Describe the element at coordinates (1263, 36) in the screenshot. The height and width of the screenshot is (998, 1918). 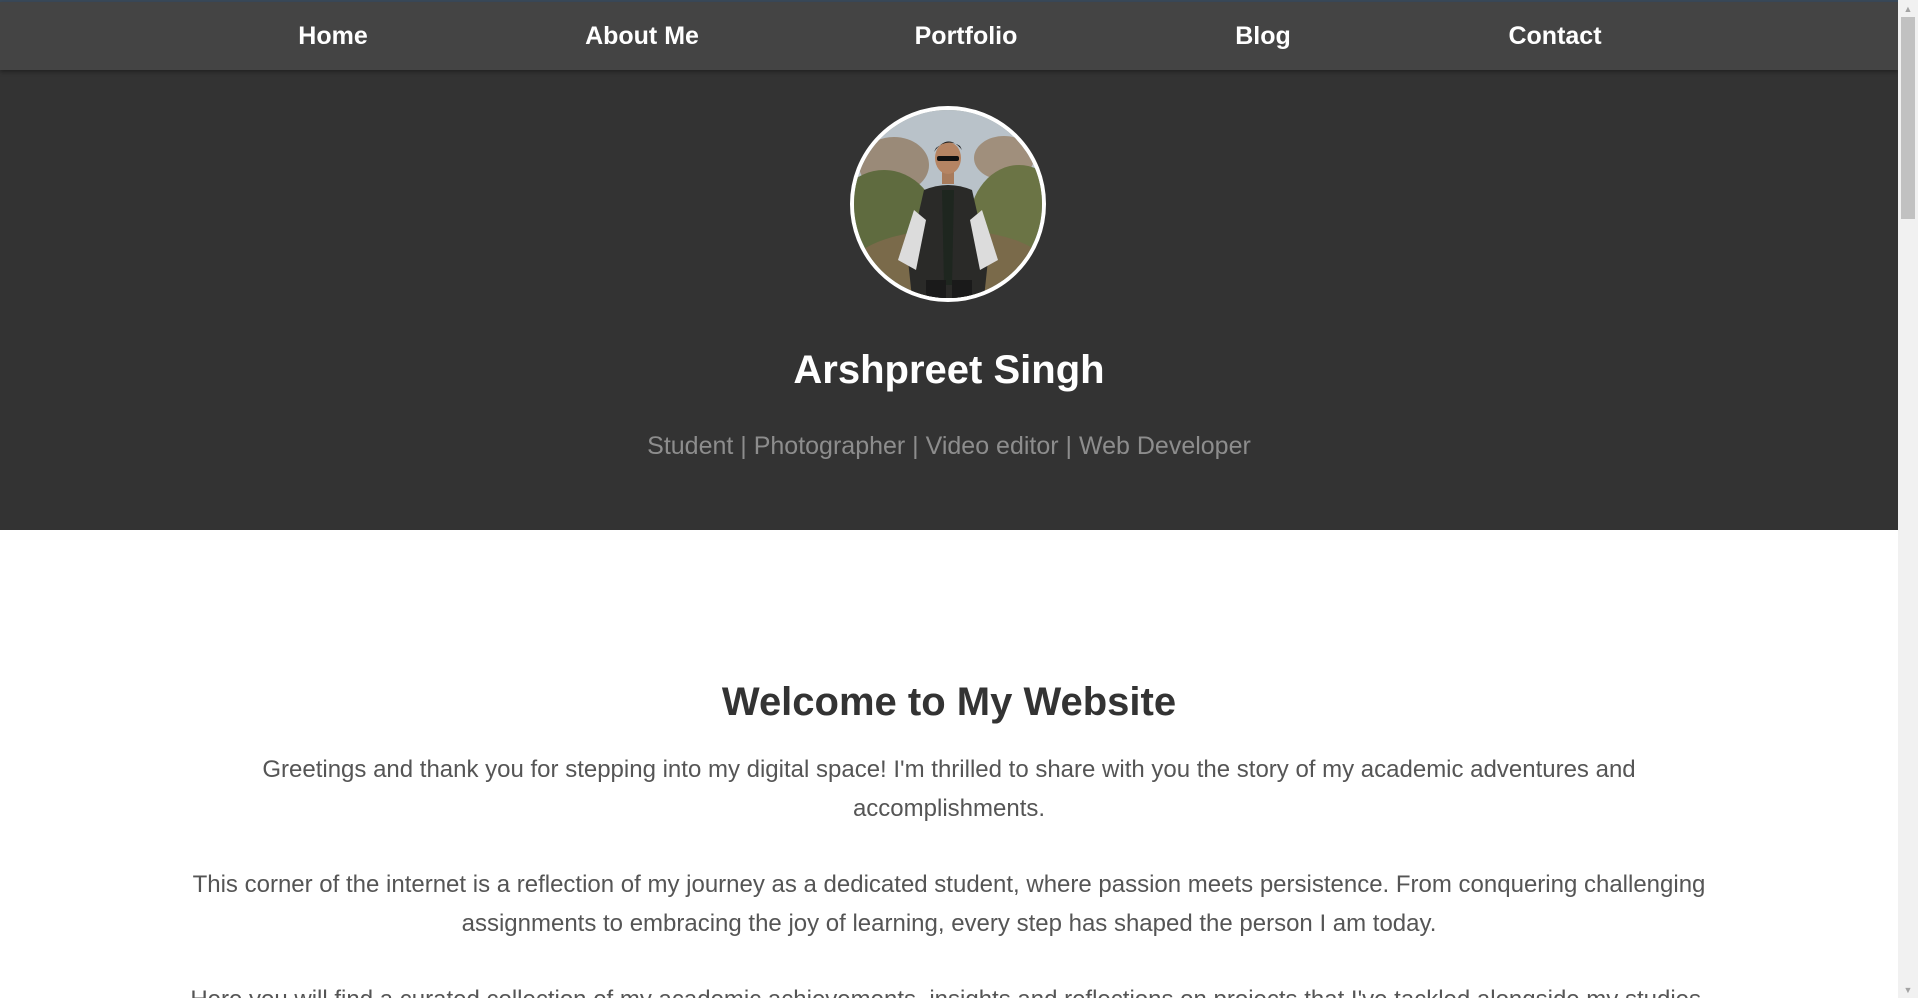
I see `nav-blog-link: Blog` at that location.